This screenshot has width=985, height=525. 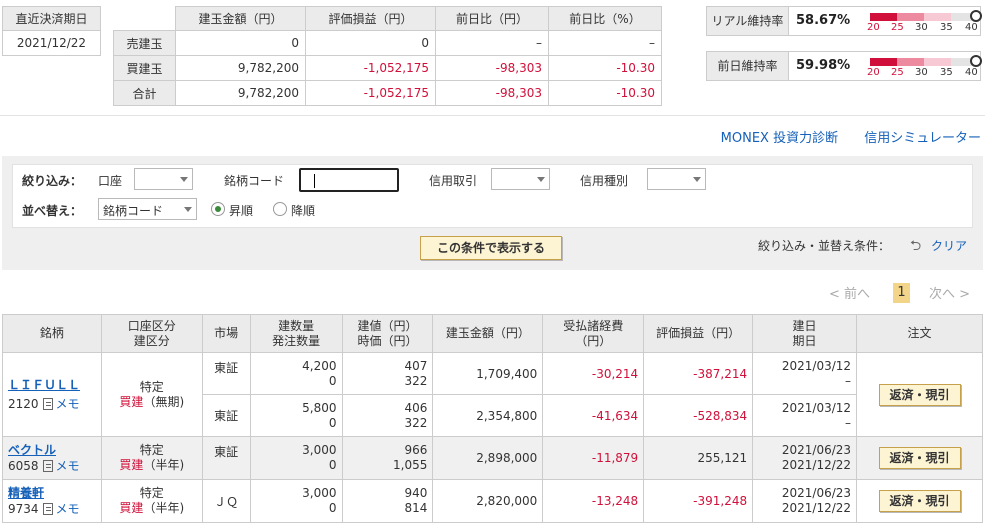 I want to click on tick-label: 35, so click(x=946, y=27).